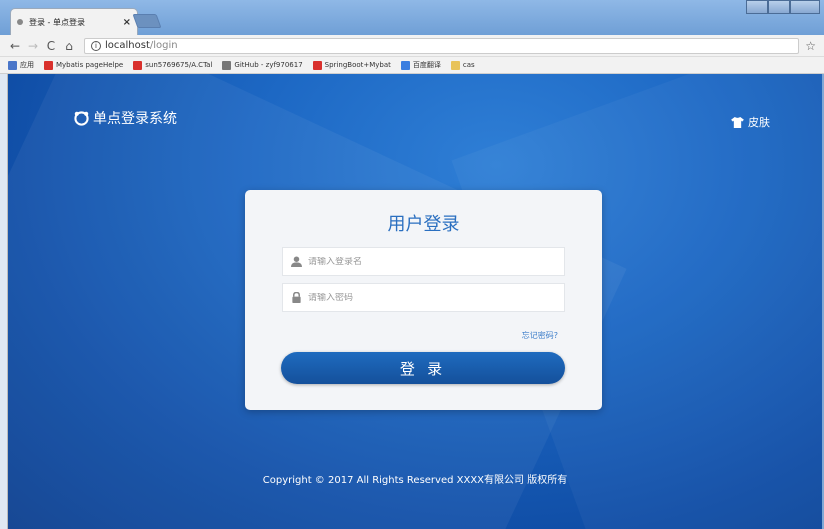  I want to click on browser-toolbar: ← → C ⌂ i localhost/login ☆, so click(412, 46).